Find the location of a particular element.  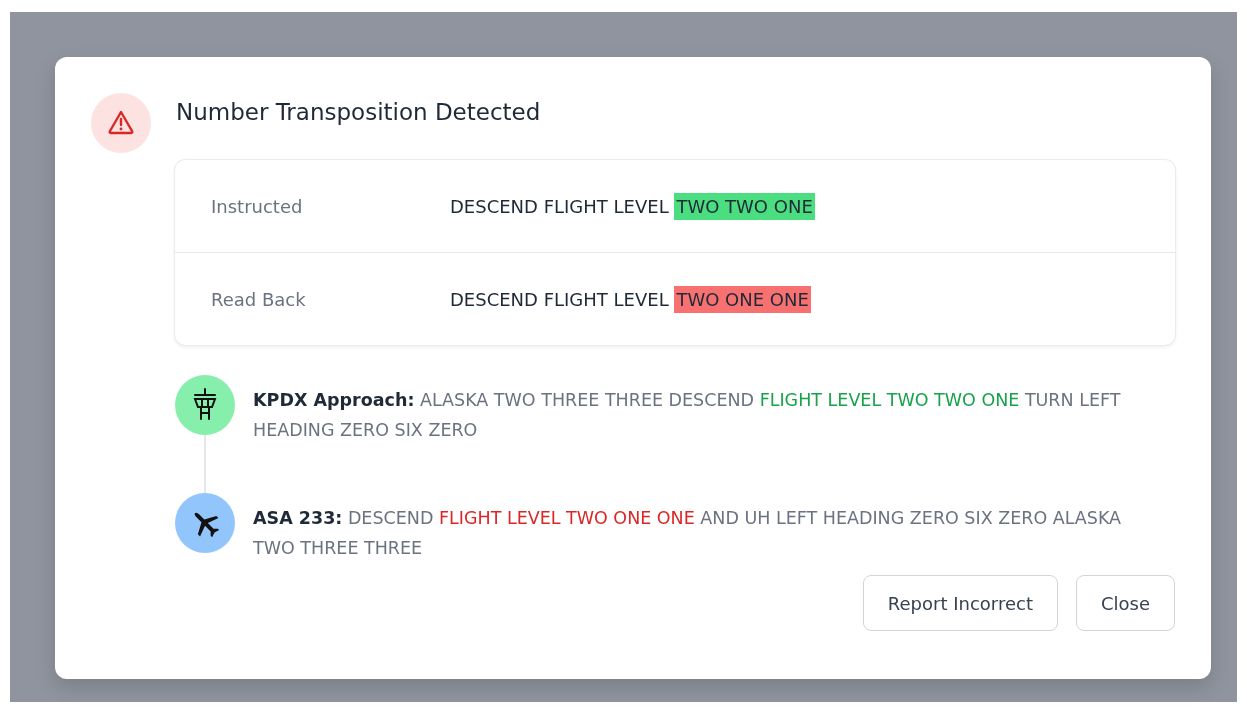

transcript-message: KPDX Approach: ALASKA TWO THREE THREE DESCEND FLIGHT LEVEL TWO TWO ONE TURN LEFT HEADING ZERO SIX ZERO is located at coordinates (687, 415).